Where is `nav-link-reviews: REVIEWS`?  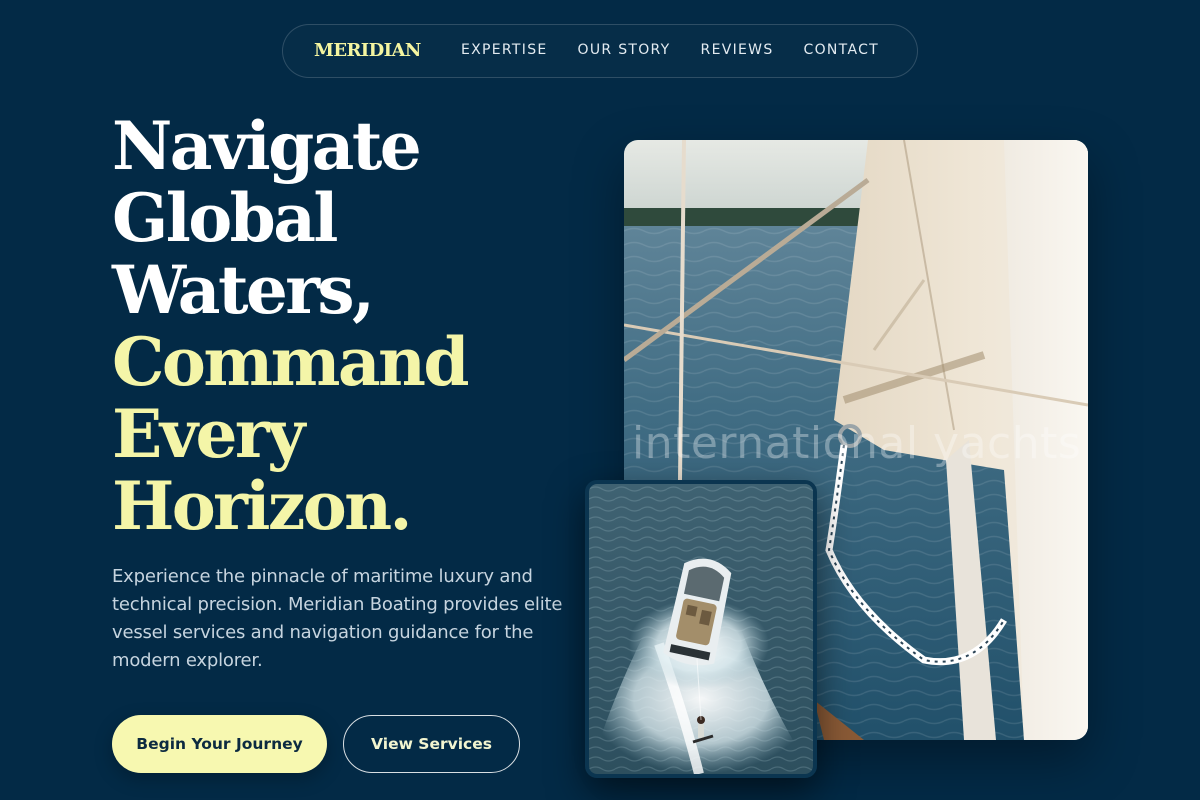 nav-link-reviews: REVIEWS is located at coordinates (737, 50).